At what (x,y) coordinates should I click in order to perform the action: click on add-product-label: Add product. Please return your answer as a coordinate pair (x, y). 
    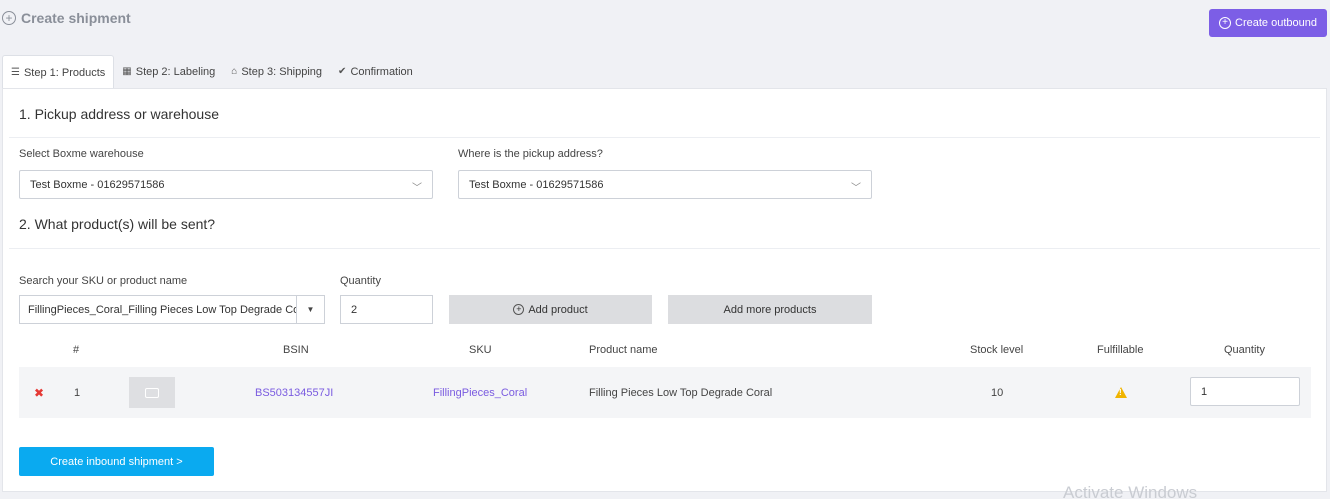
    Looking at the image, I should click on (558, 309).